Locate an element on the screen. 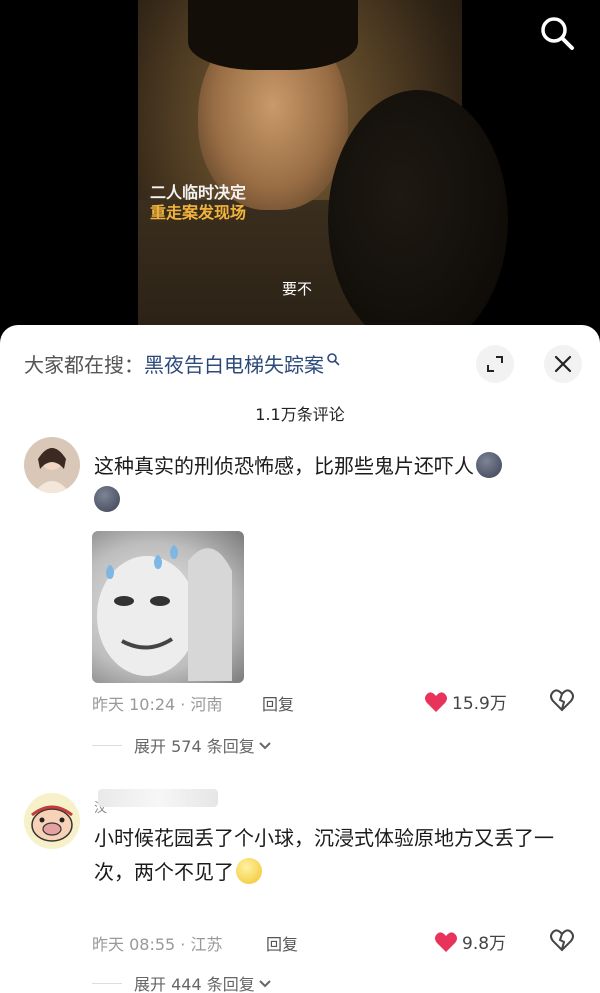  expand-button is located at coordinates (495, 364).